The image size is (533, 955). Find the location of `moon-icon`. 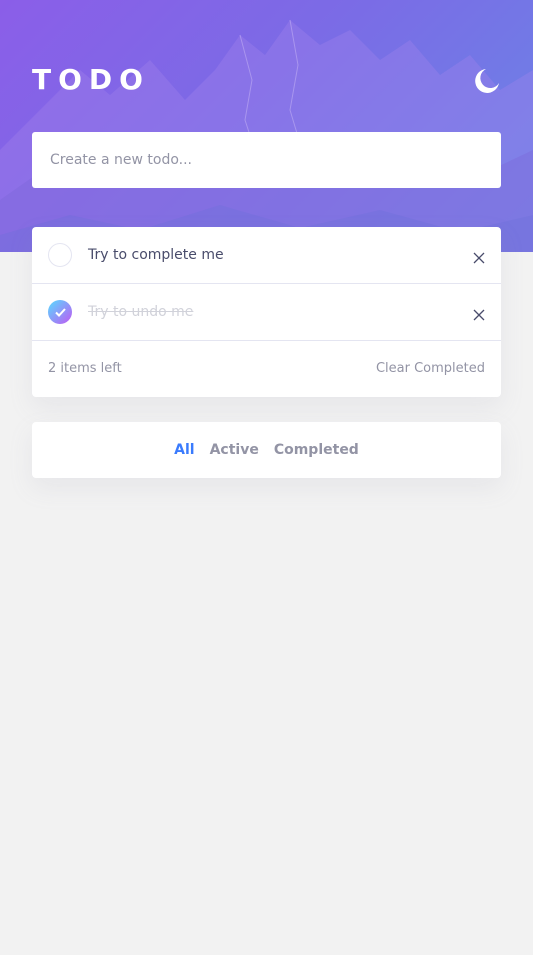

moon-icon is located at coordinates (487, 81).